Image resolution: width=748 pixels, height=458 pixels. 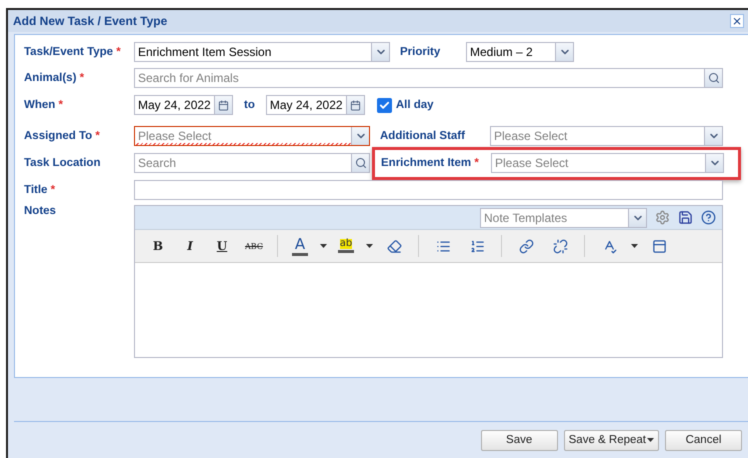 I want to click on to-label: to, so click(x=249, y=105).